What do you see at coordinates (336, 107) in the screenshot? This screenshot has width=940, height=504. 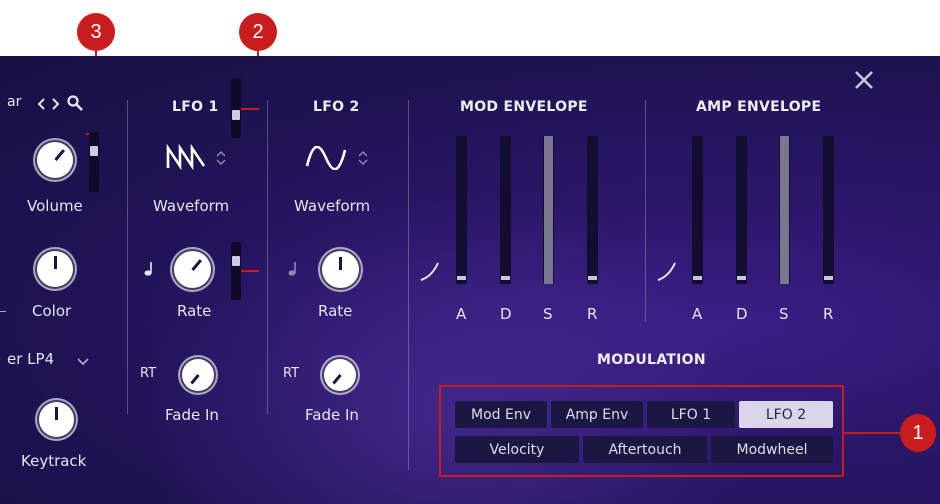 I see `lfo2-title: LFO 2` at bounding box center [336, 107].